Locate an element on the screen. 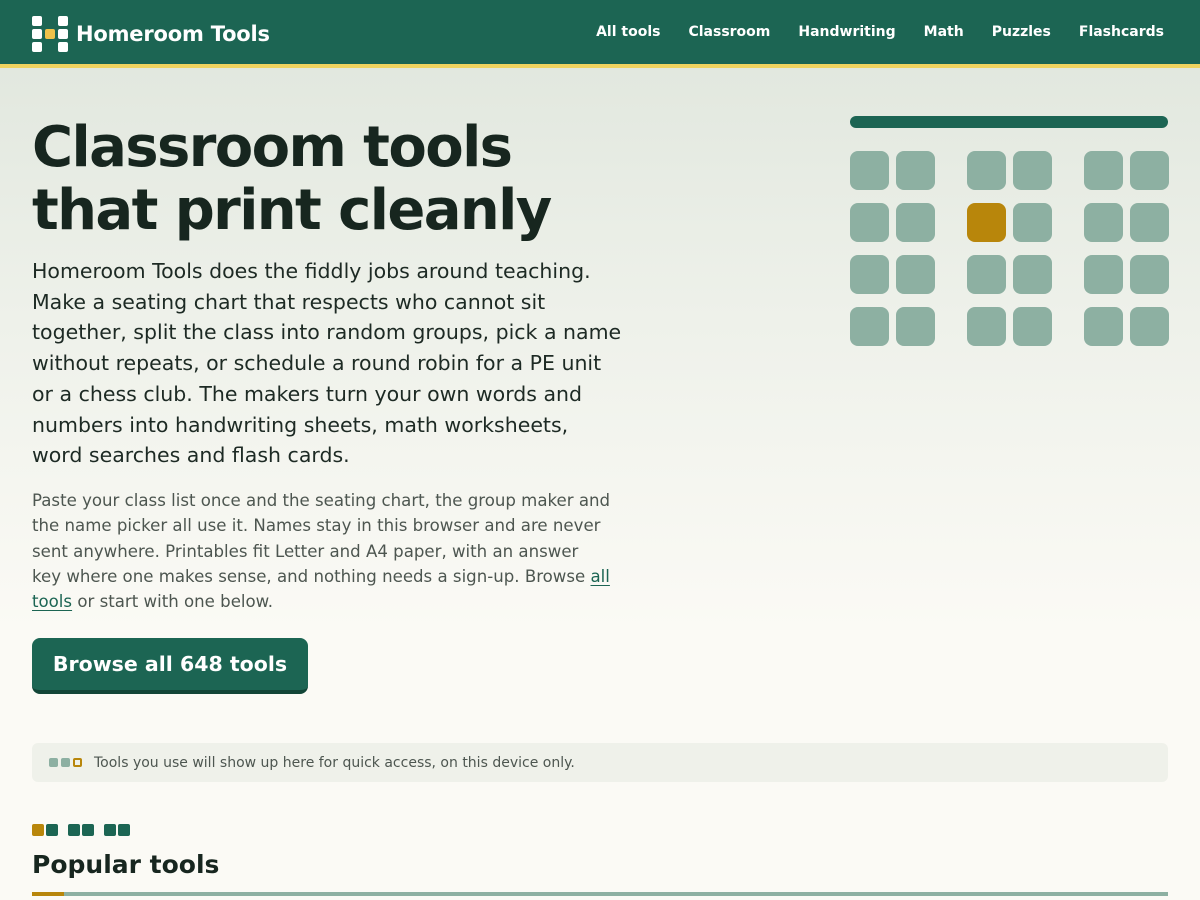 The image size is (1200, 900). nav-puzzles: Puzzles is located at coordinates (1021, 32).